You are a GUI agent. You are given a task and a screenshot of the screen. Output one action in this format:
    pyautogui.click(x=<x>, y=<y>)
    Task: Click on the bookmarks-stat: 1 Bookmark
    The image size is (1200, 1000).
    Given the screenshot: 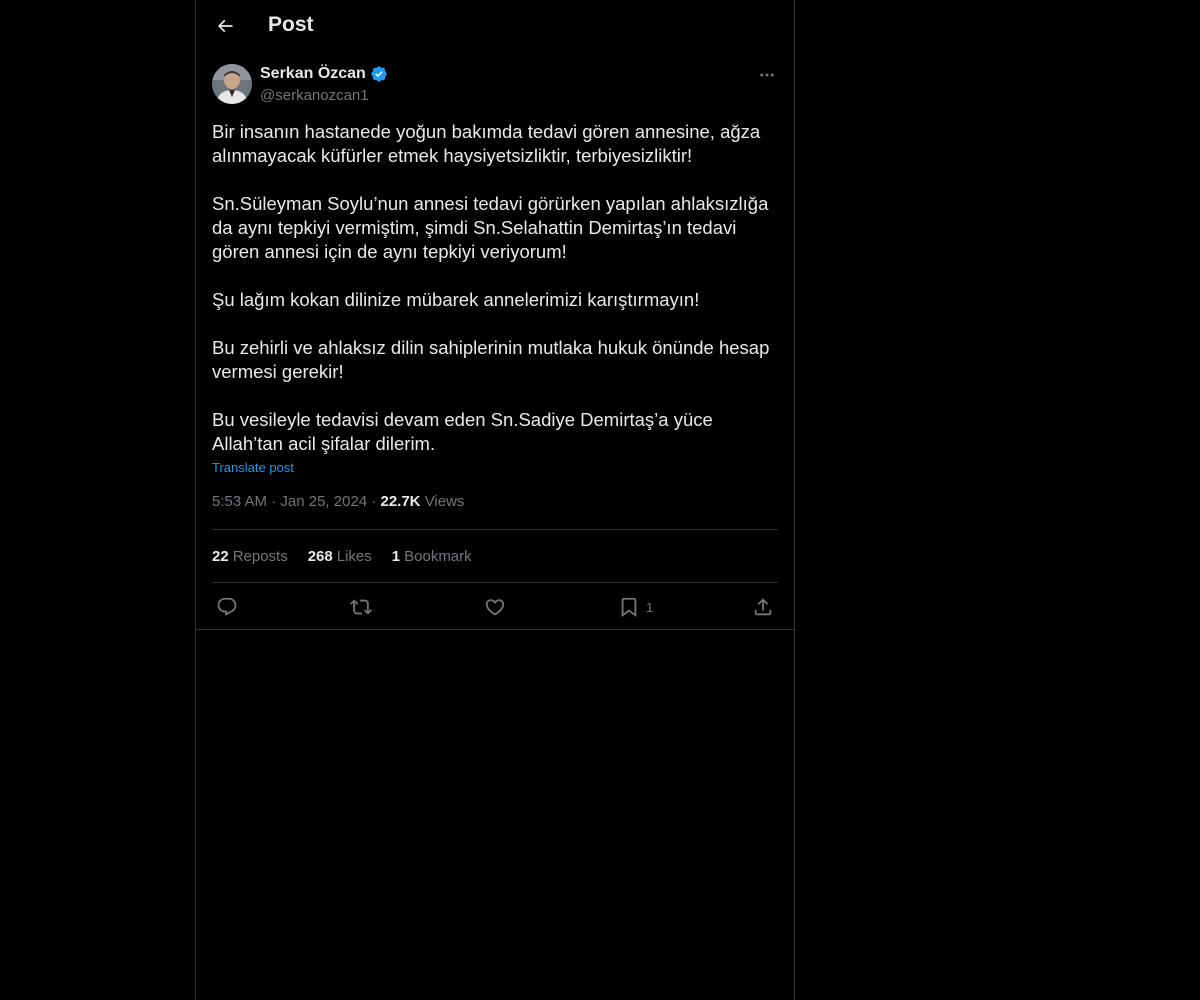 What is the action you would take?
    pyautogui.click(x=432, y=556)
    